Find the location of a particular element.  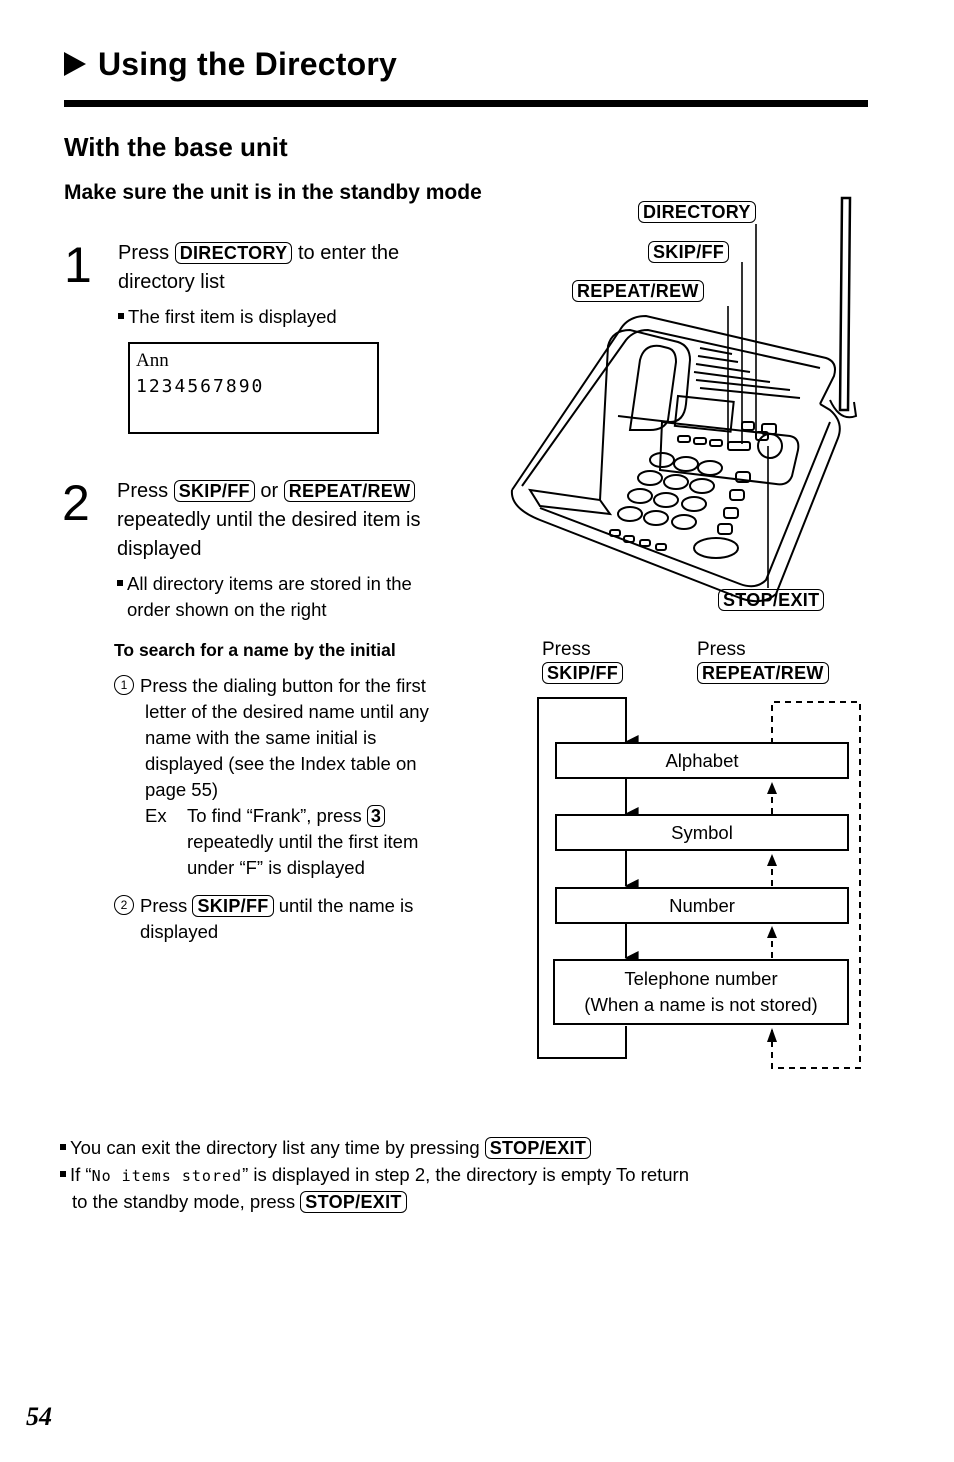

phone-base-icon is located at coordinates (675, 458).